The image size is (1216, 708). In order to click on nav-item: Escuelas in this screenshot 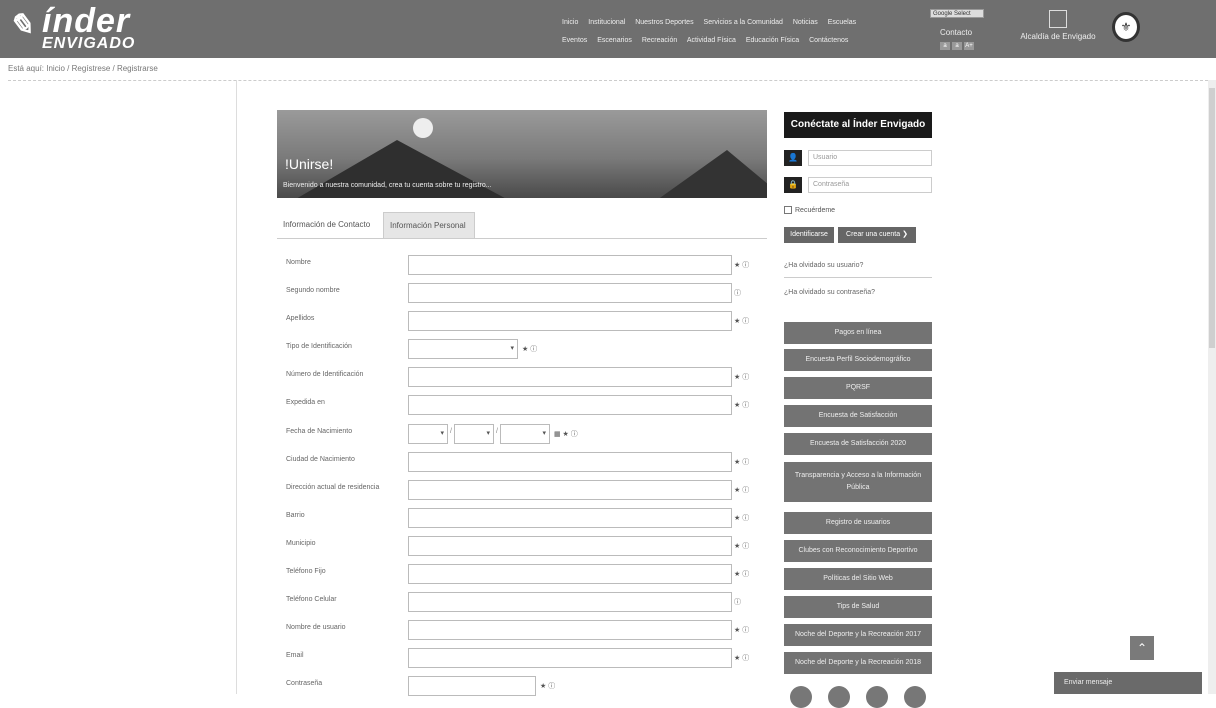, I will do `click(842, 22)`.